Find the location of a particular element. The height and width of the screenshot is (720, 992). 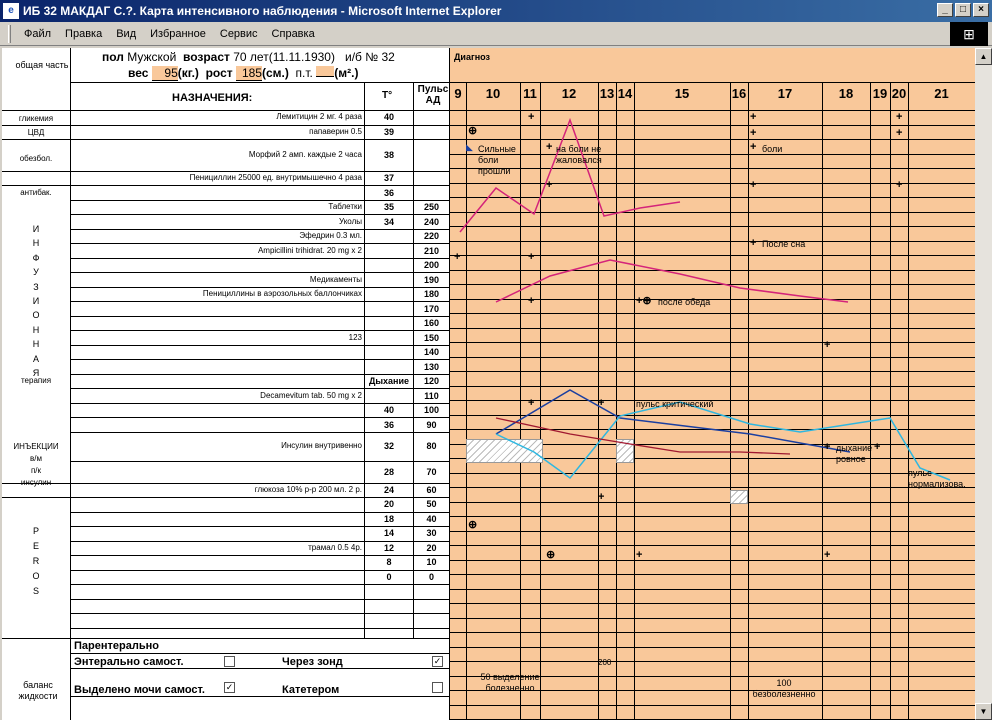

minimize-button: _ is located at coordinates (945, 10).